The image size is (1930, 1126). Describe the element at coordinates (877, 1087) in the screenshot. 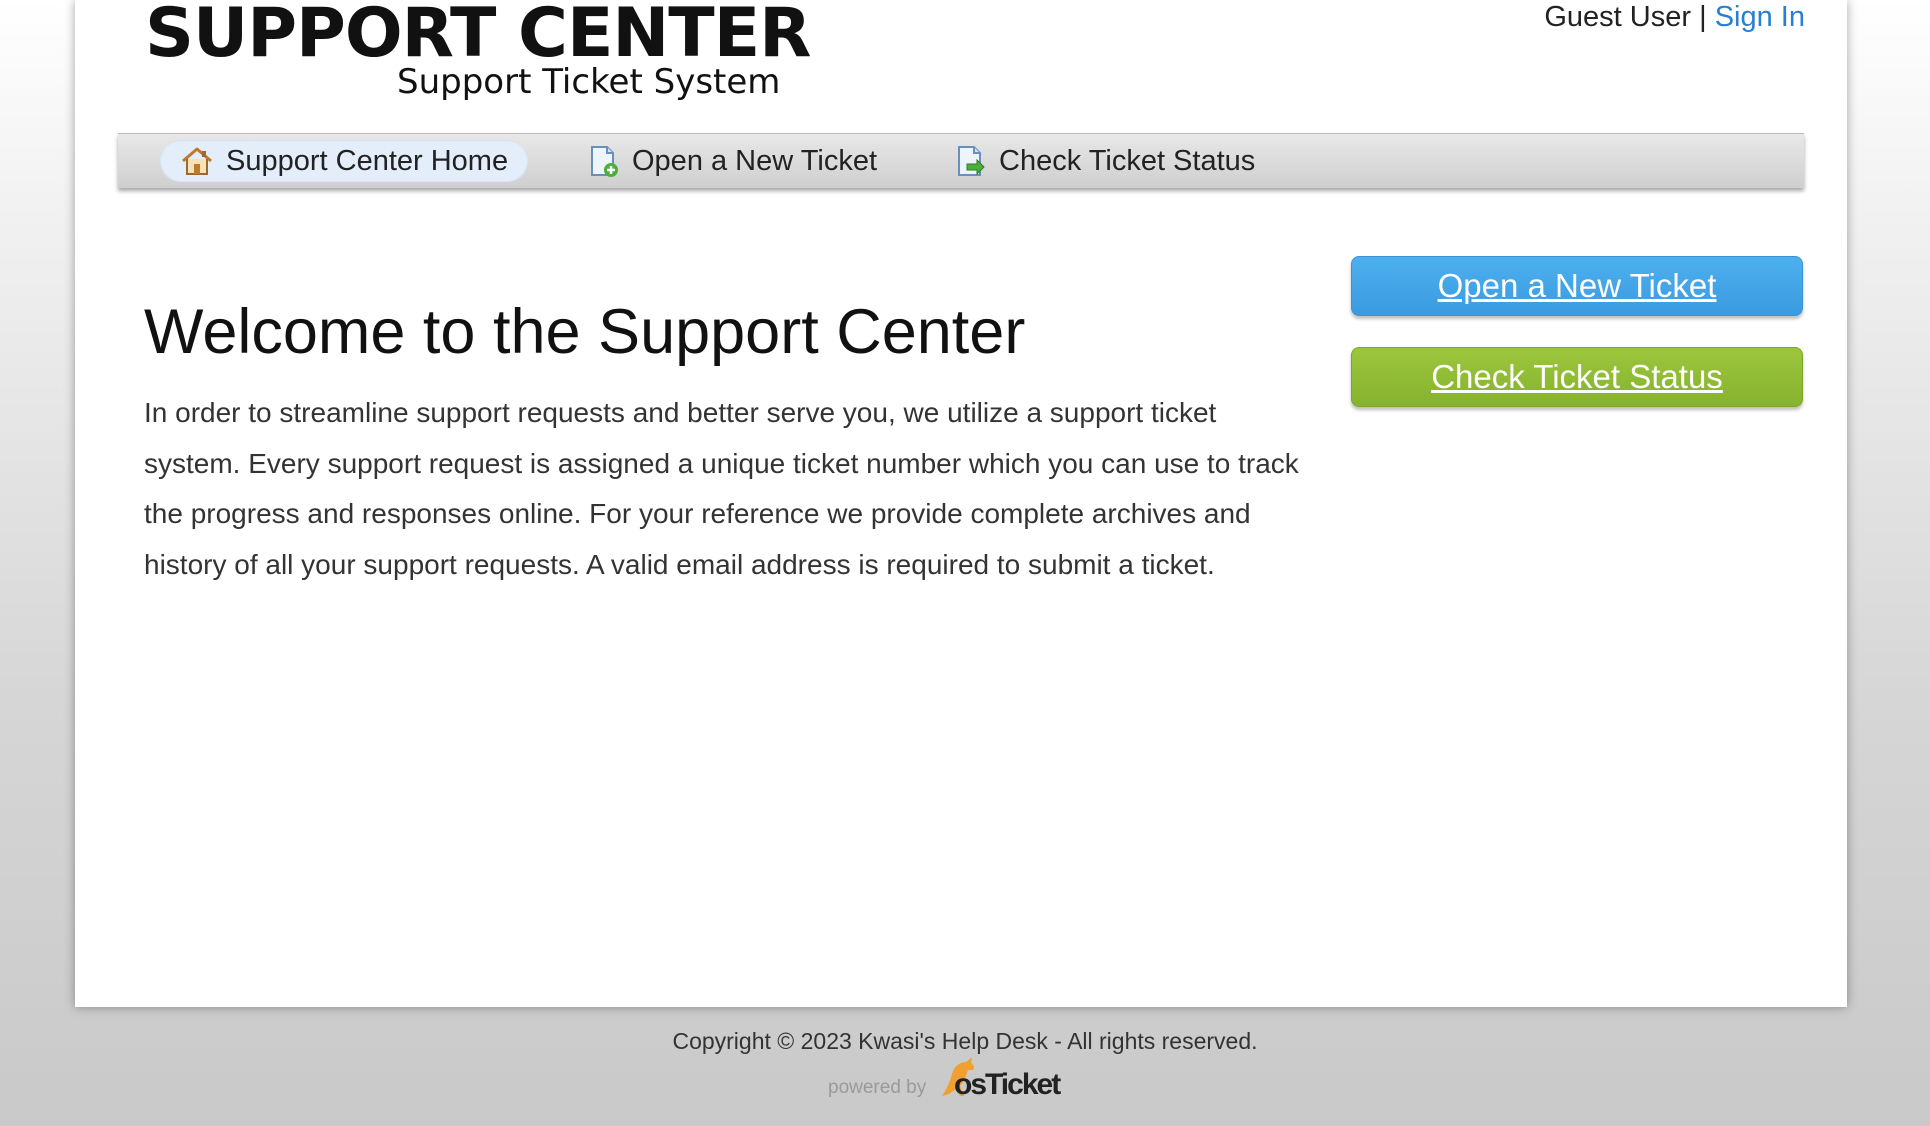

I see `powered-by-label: powered by` at that location.